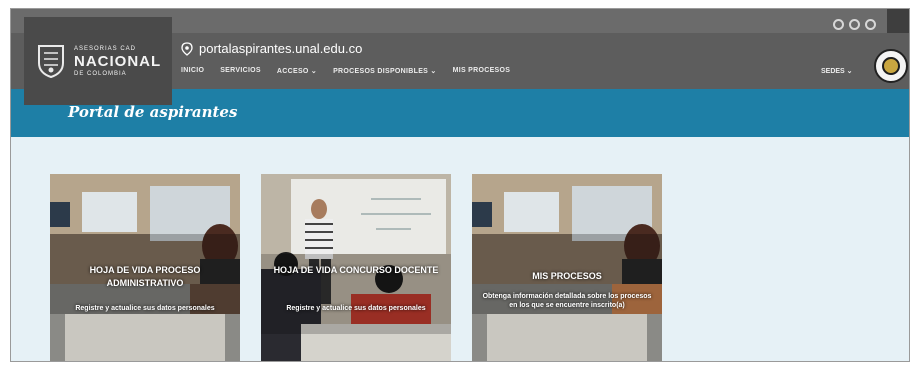 This screenshot has height=373, width=915. I want to click on nav-inicio: INICIO, so click(192, 71).